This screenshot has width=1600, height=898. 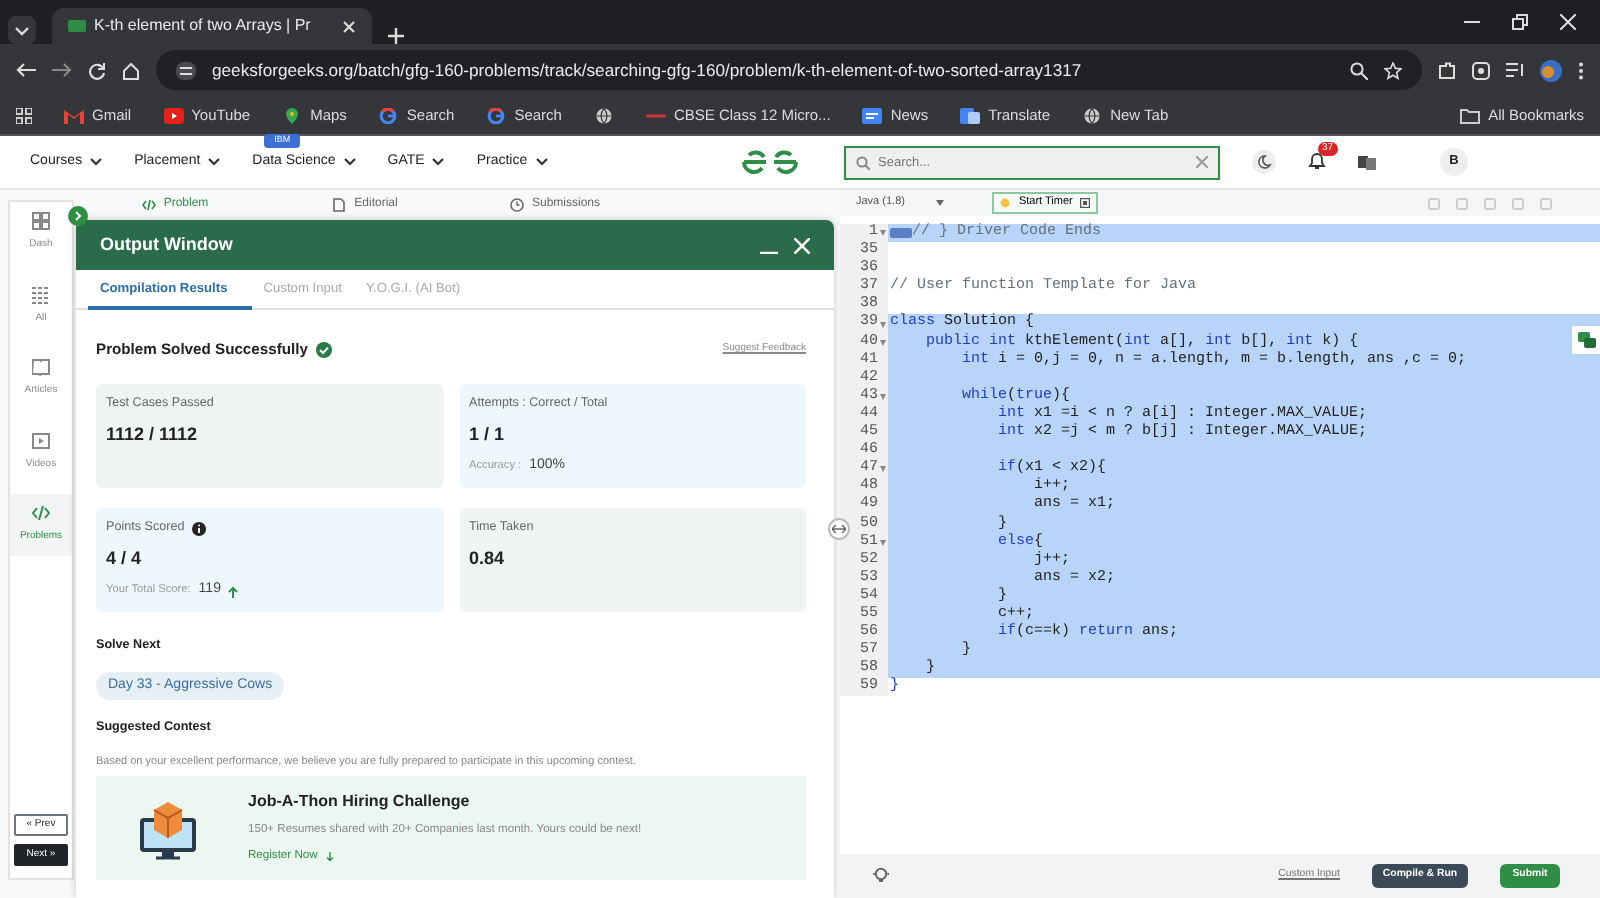 I want to click on cards-icon, so click(x=1367, y=162).